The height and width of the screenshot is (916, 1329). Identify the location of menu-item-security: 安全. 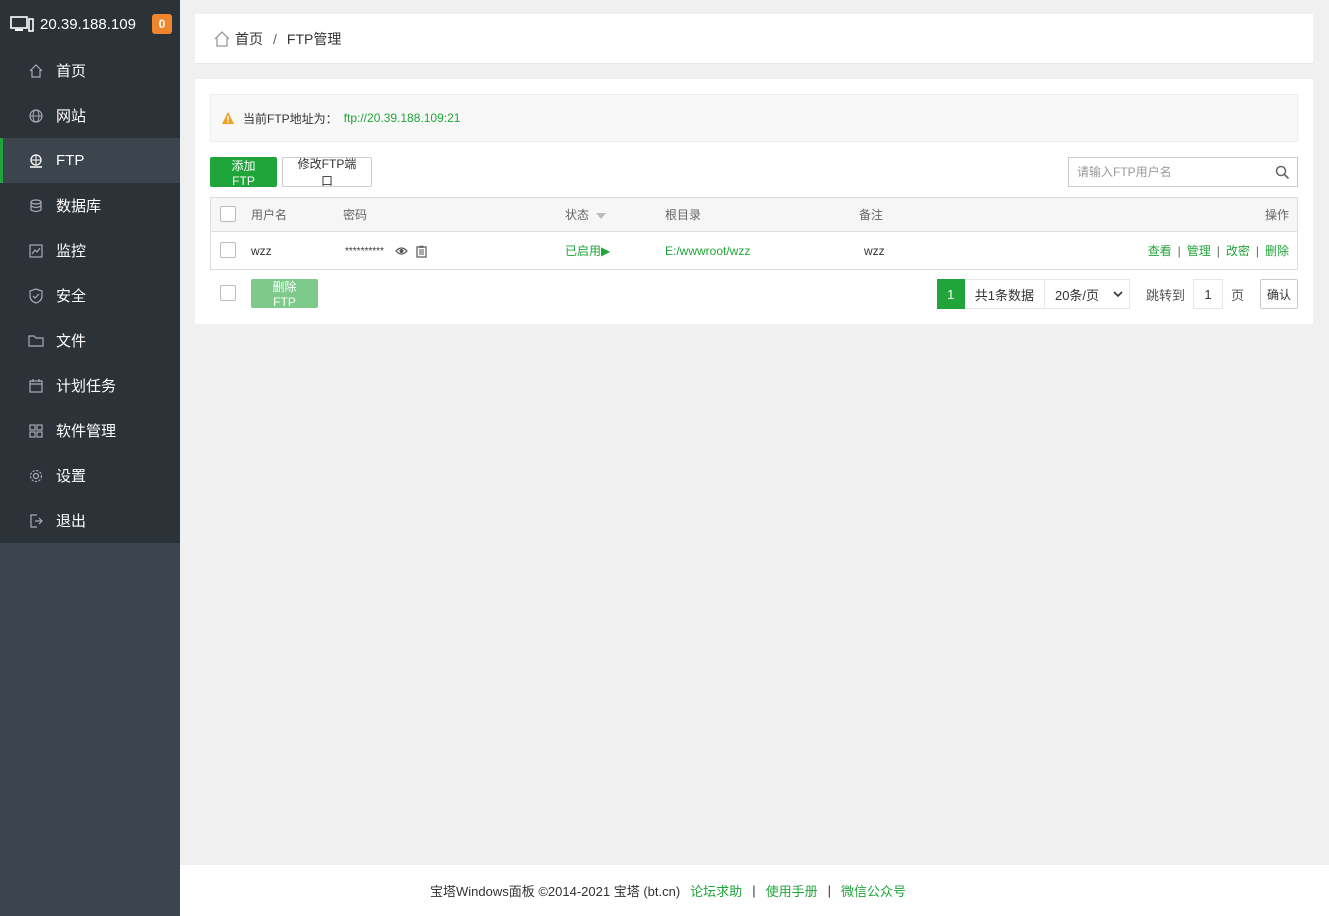
(90, 295).